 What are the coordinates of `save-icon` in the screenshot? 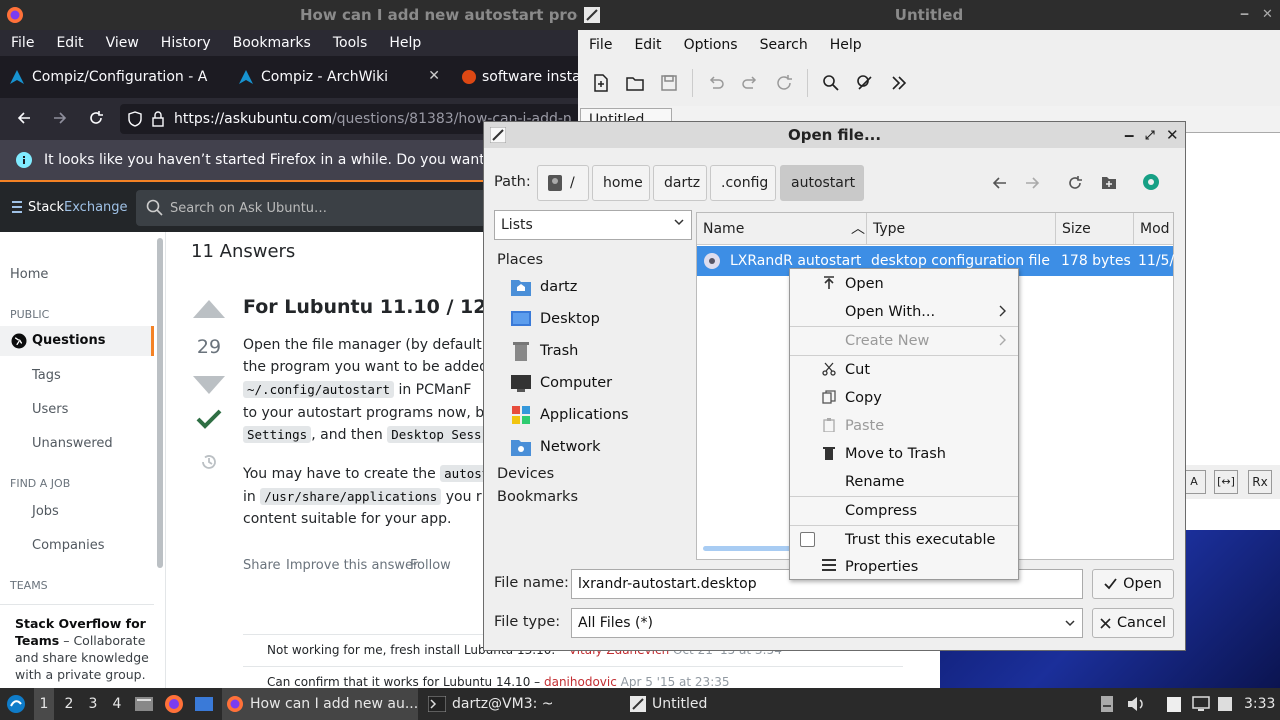 It's located at (669, 83).